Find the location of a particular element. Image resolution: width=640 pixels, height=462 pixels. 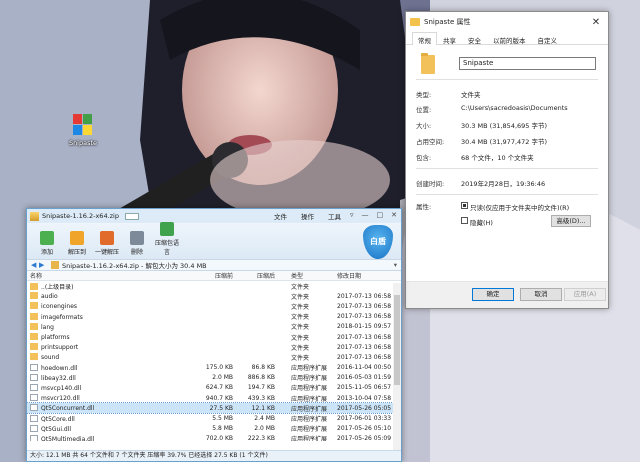

one-click-extract-button: 一键解压 is located at coordinates (107, 245).